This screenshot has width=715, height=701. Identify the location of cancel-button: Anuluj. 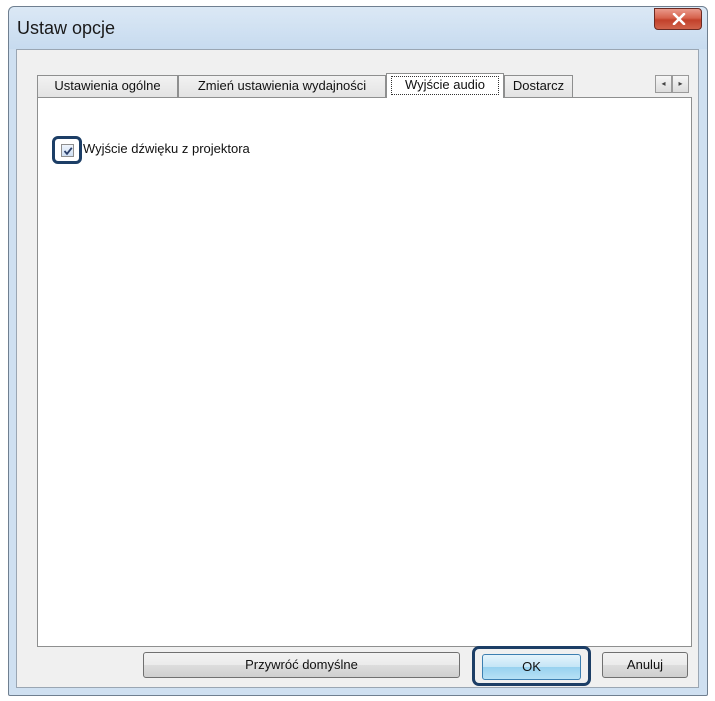
(645, 665).